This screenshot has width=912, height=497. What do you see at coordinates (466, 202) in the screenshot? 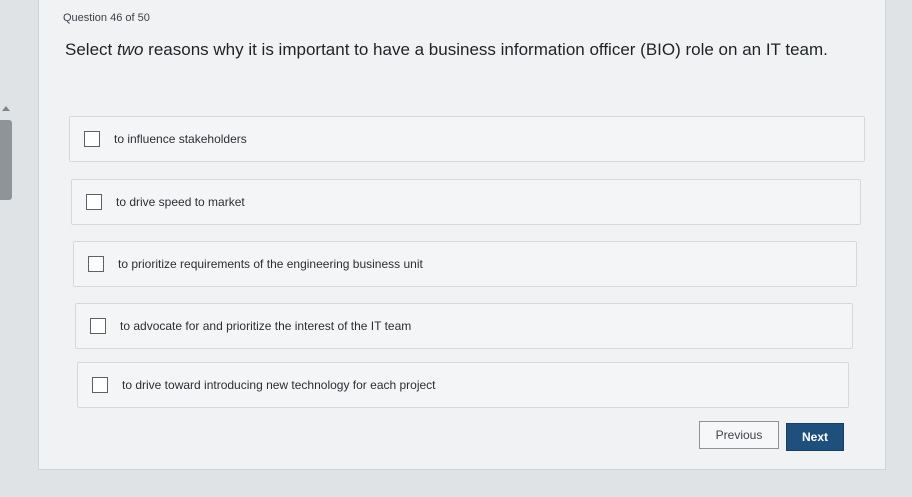
I see `answer-option-2: to drive speed to market` at bounding box center [466, 202].